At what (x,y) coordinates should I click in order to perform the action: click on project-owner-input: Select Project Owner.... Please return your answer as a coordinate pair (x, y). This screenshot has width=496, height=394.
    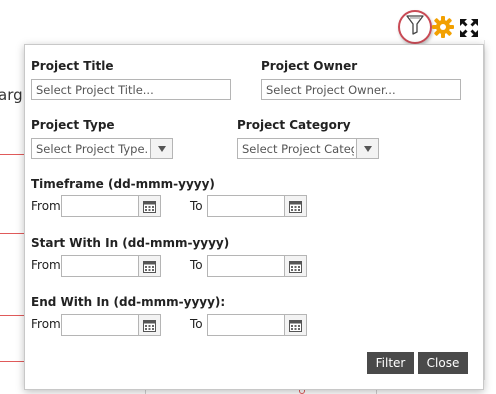
    Looking at the image, I should click on (361, 89).